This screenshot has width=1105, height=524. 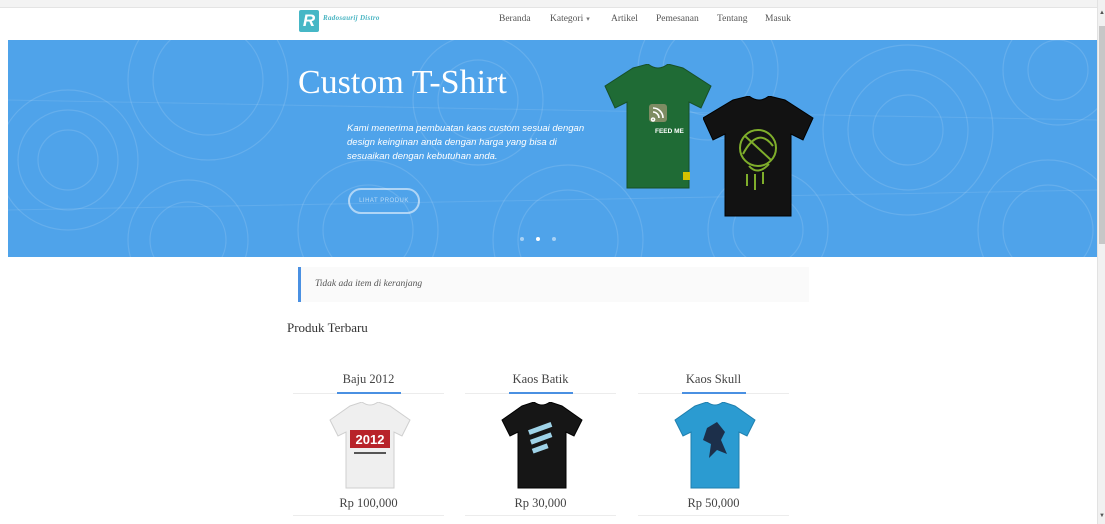 What do you see at coordinates (548, 4) in the screenshot?
I see `browser-top-strip` at bounding box center [548, 4].